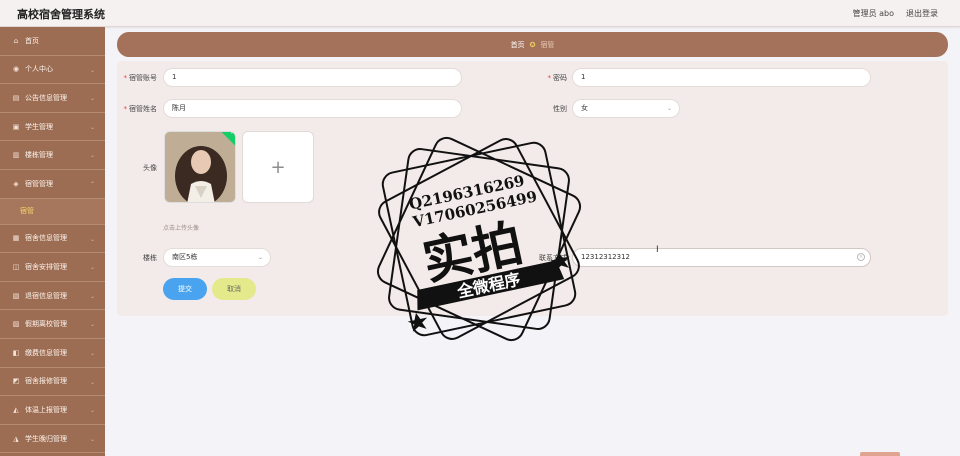  I want to click on avatar-label: 头像, so click(150, 168).